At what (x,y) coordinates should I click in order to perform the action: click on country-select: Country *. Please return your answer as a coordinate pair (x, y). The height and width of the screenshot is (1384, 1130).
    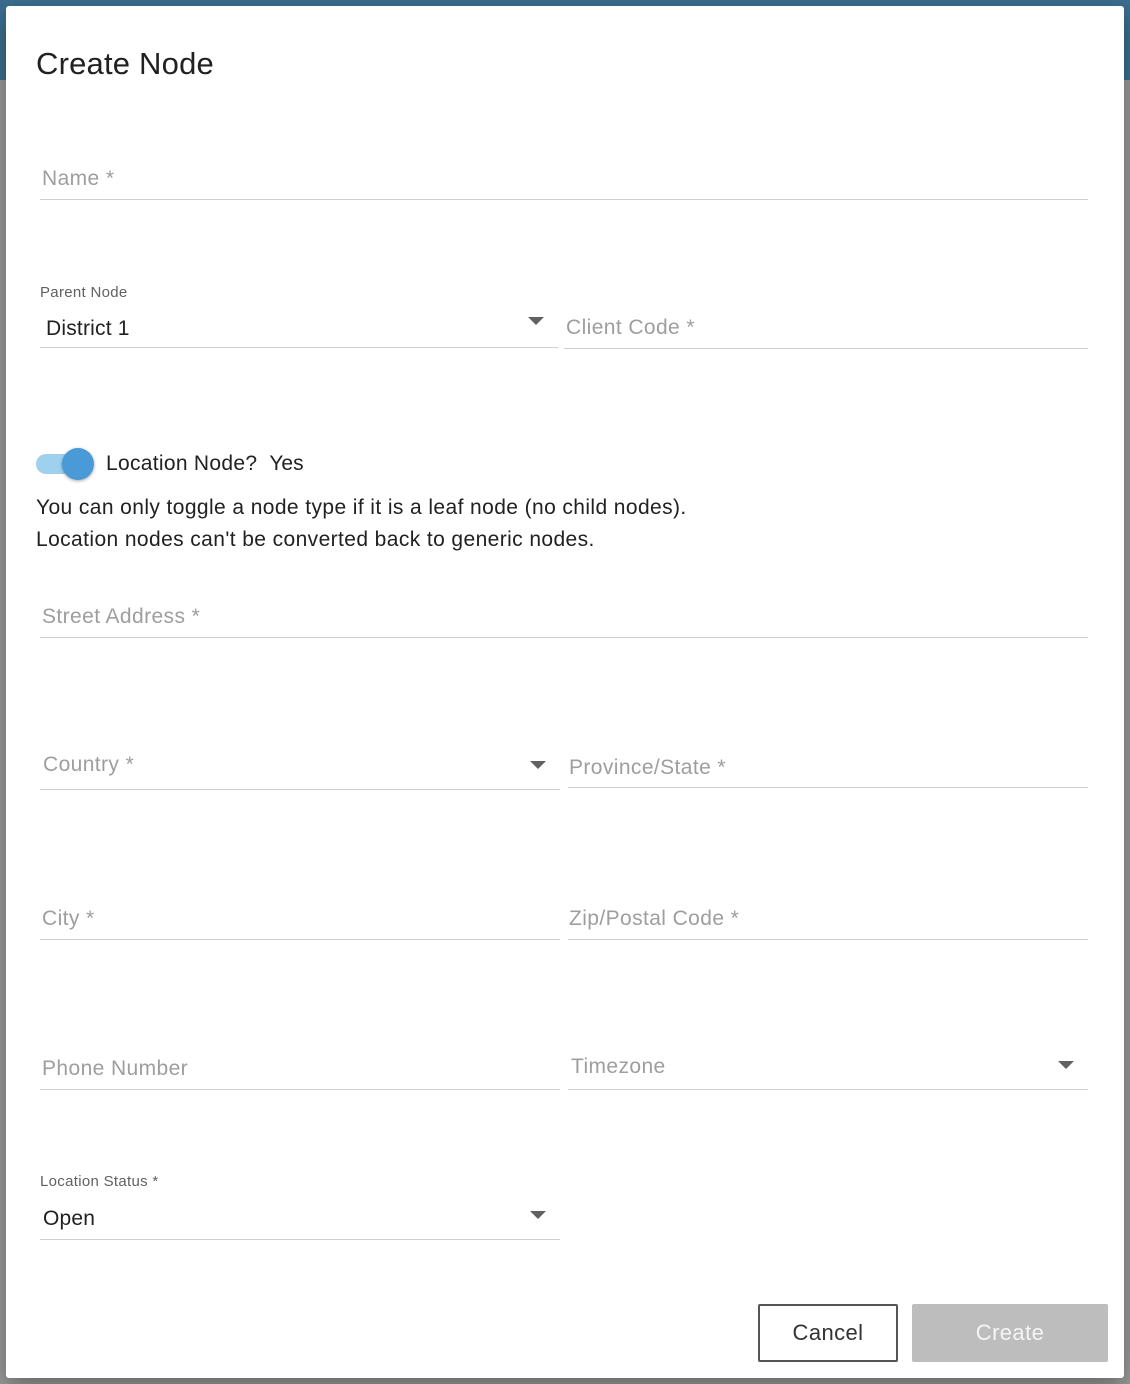
    Looking at the image, I should click on (300, 767).